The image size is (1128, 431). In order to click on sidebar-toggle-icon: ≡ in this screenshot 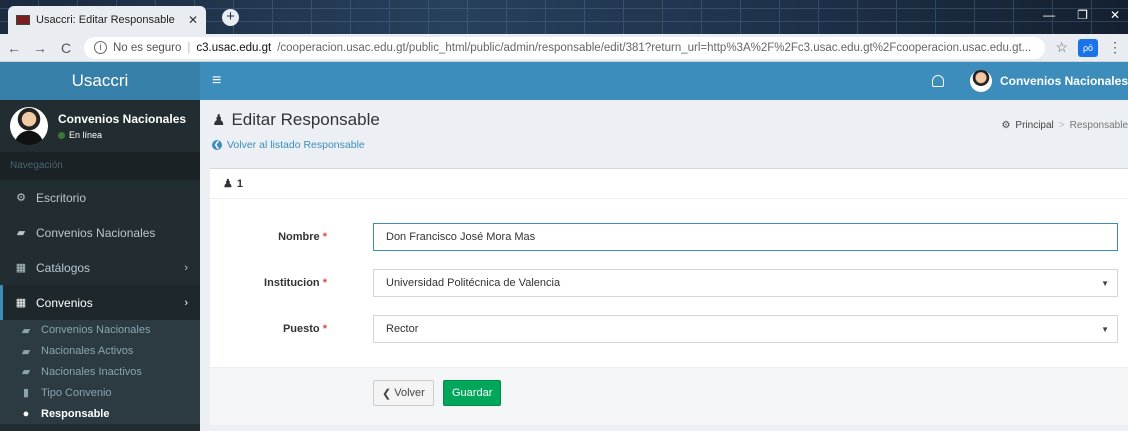, I will do `click(216, 81)`.